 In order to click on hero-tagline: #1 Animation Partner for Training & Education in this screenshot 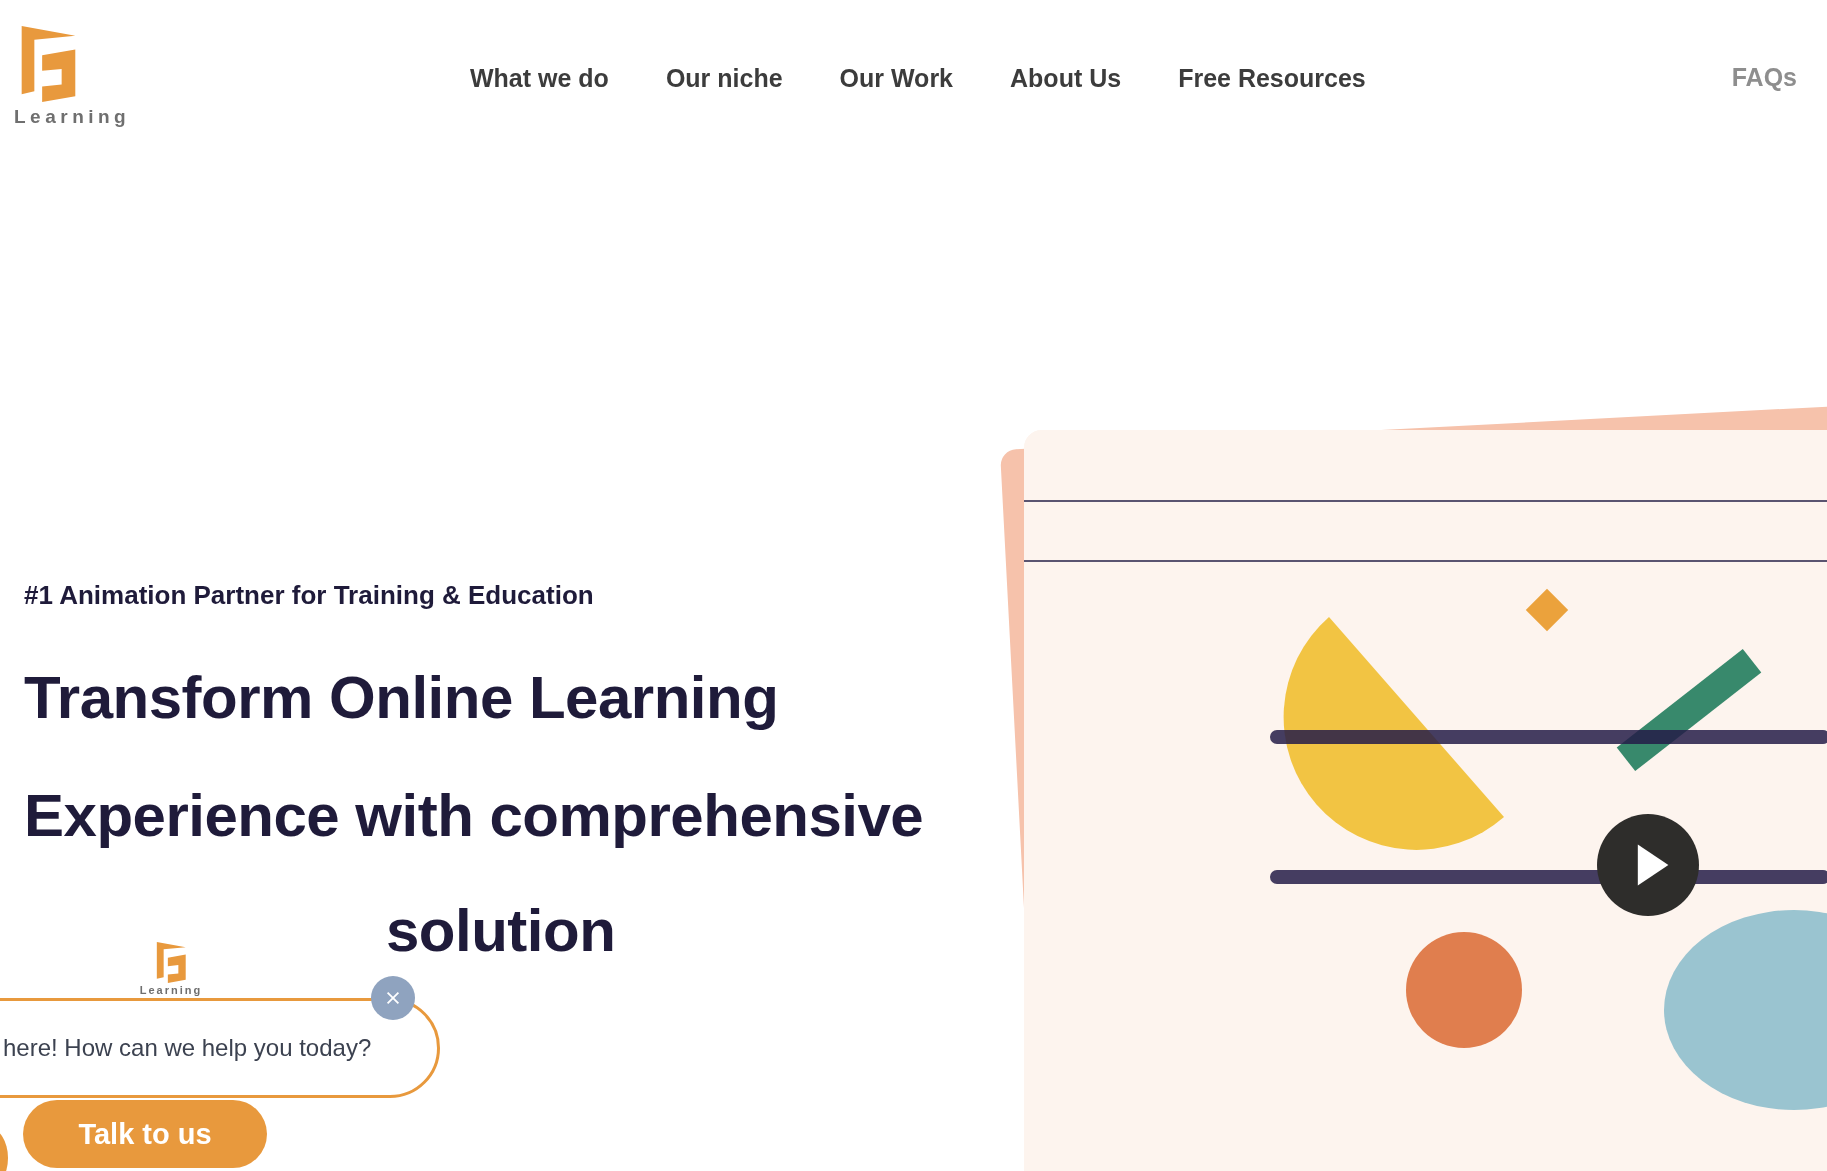, I will do `click(309, 595)`.